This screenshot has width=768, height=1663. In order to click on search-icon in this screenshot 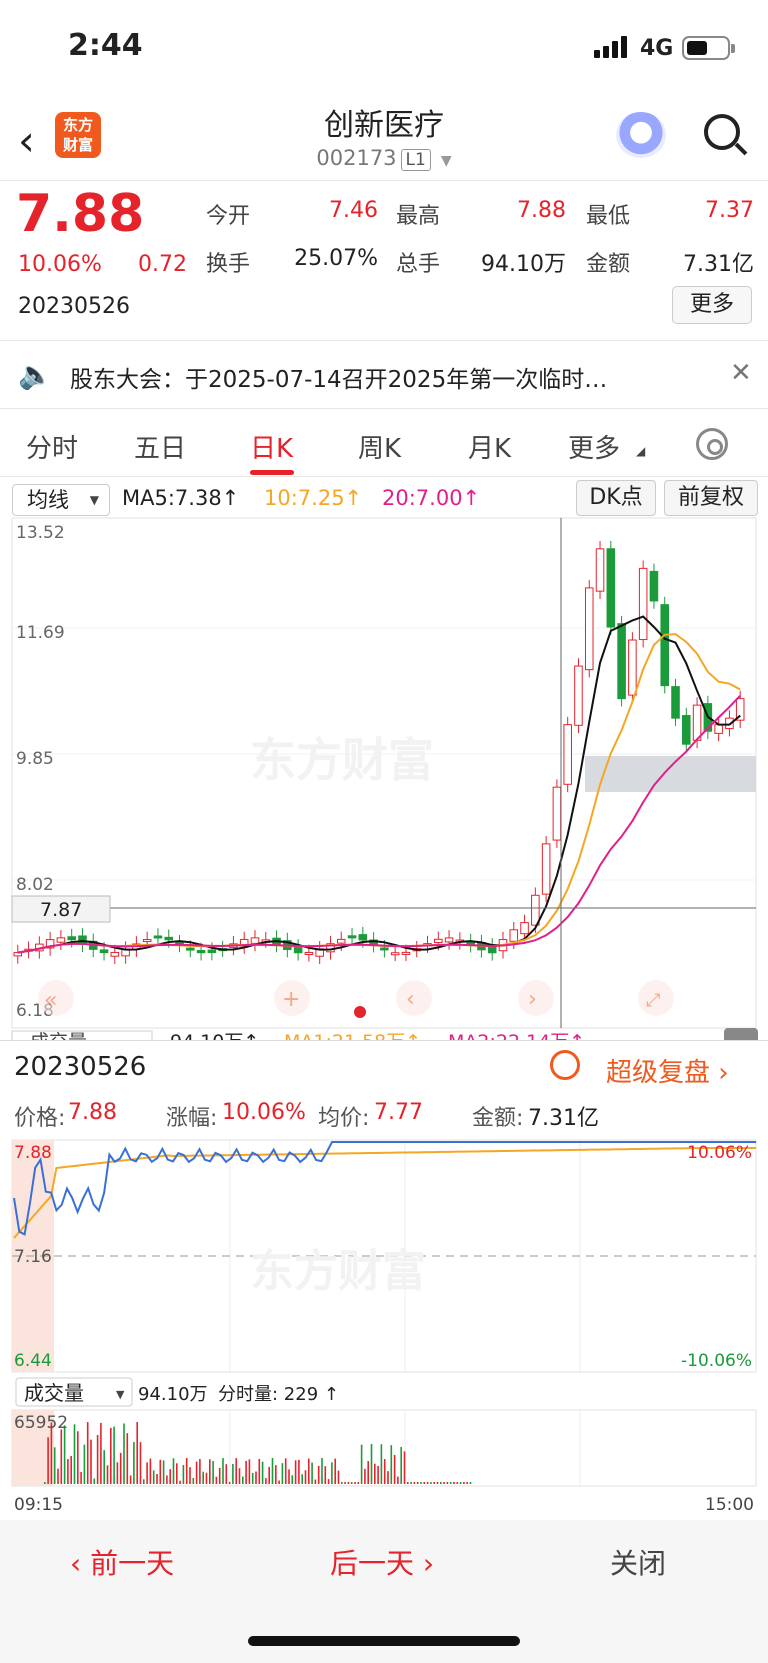, I will do `click(722, 132)`.